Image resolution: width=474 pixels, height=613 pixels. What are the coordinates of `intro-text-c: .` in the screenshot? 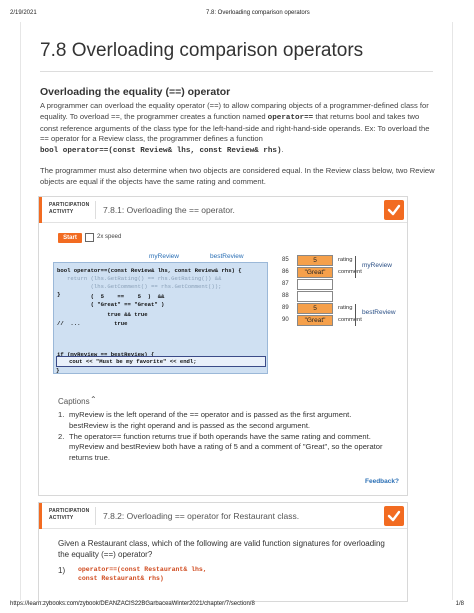 It's located at (282, 150).